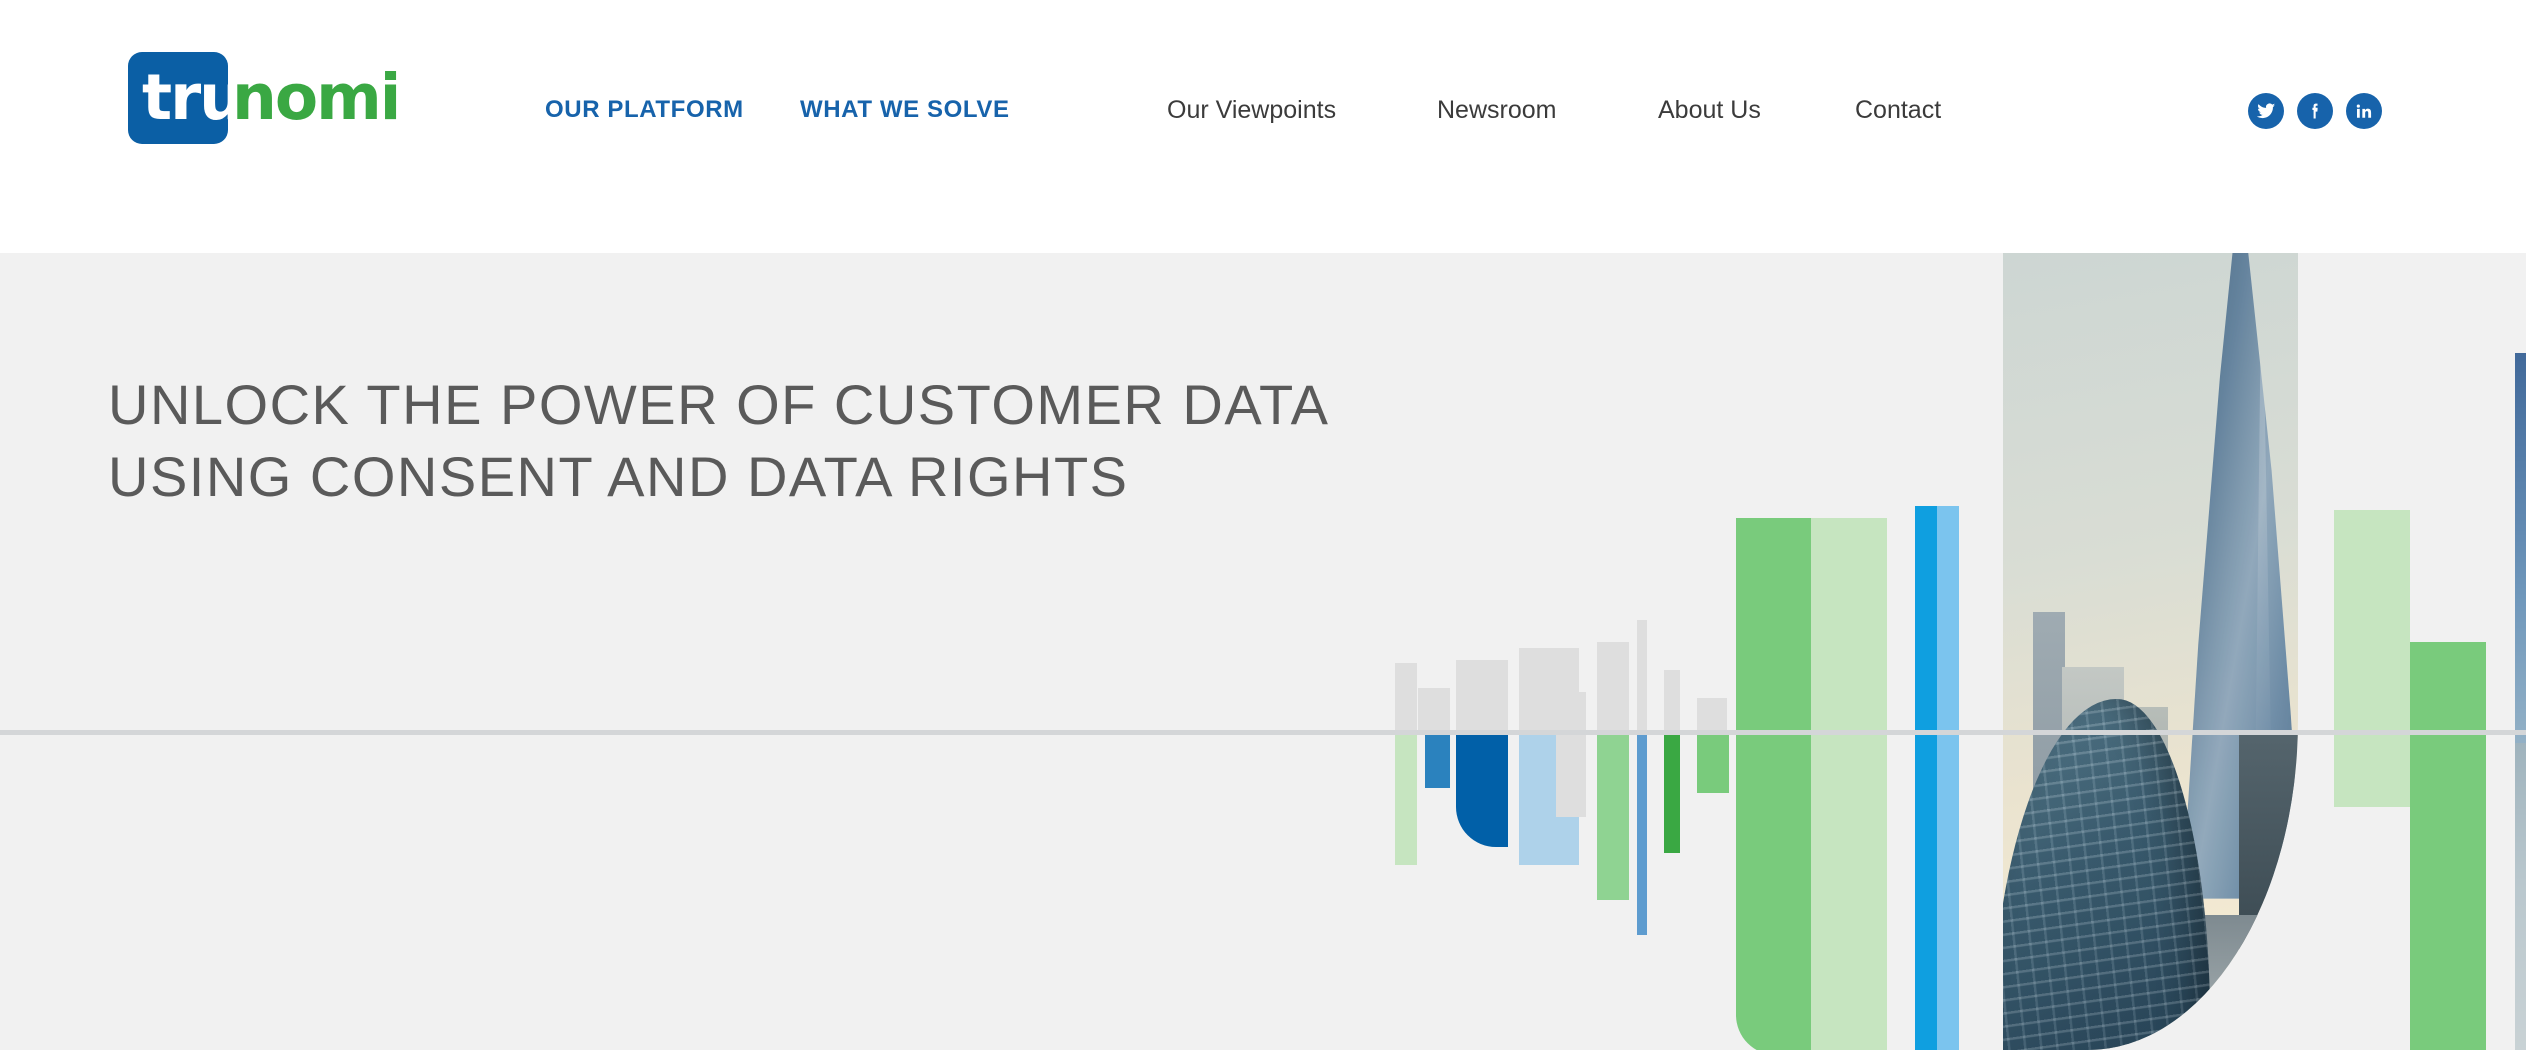 This screenshot has height=1050, width=2526. I want to click on bar-sblue-1-down, so click(1642, 835).